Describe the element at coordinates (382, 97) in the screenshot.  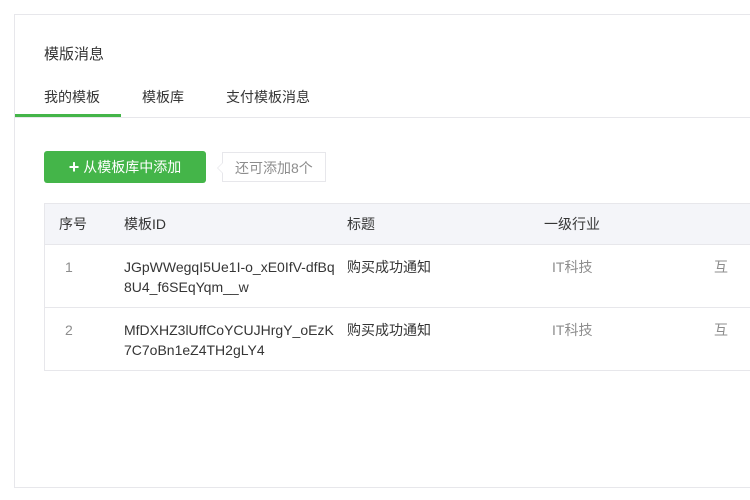
I see `tab-bar: 我的模板 模板库 支付模板消息` at that location.